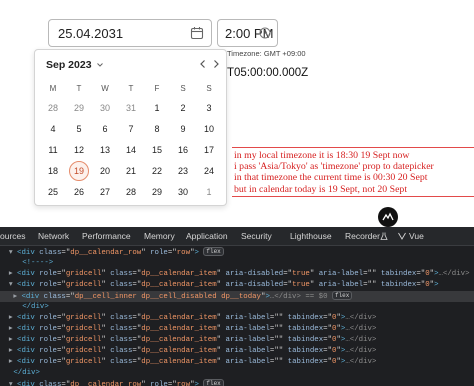  I want to click on calendar-day: 18, so click(53, 171).